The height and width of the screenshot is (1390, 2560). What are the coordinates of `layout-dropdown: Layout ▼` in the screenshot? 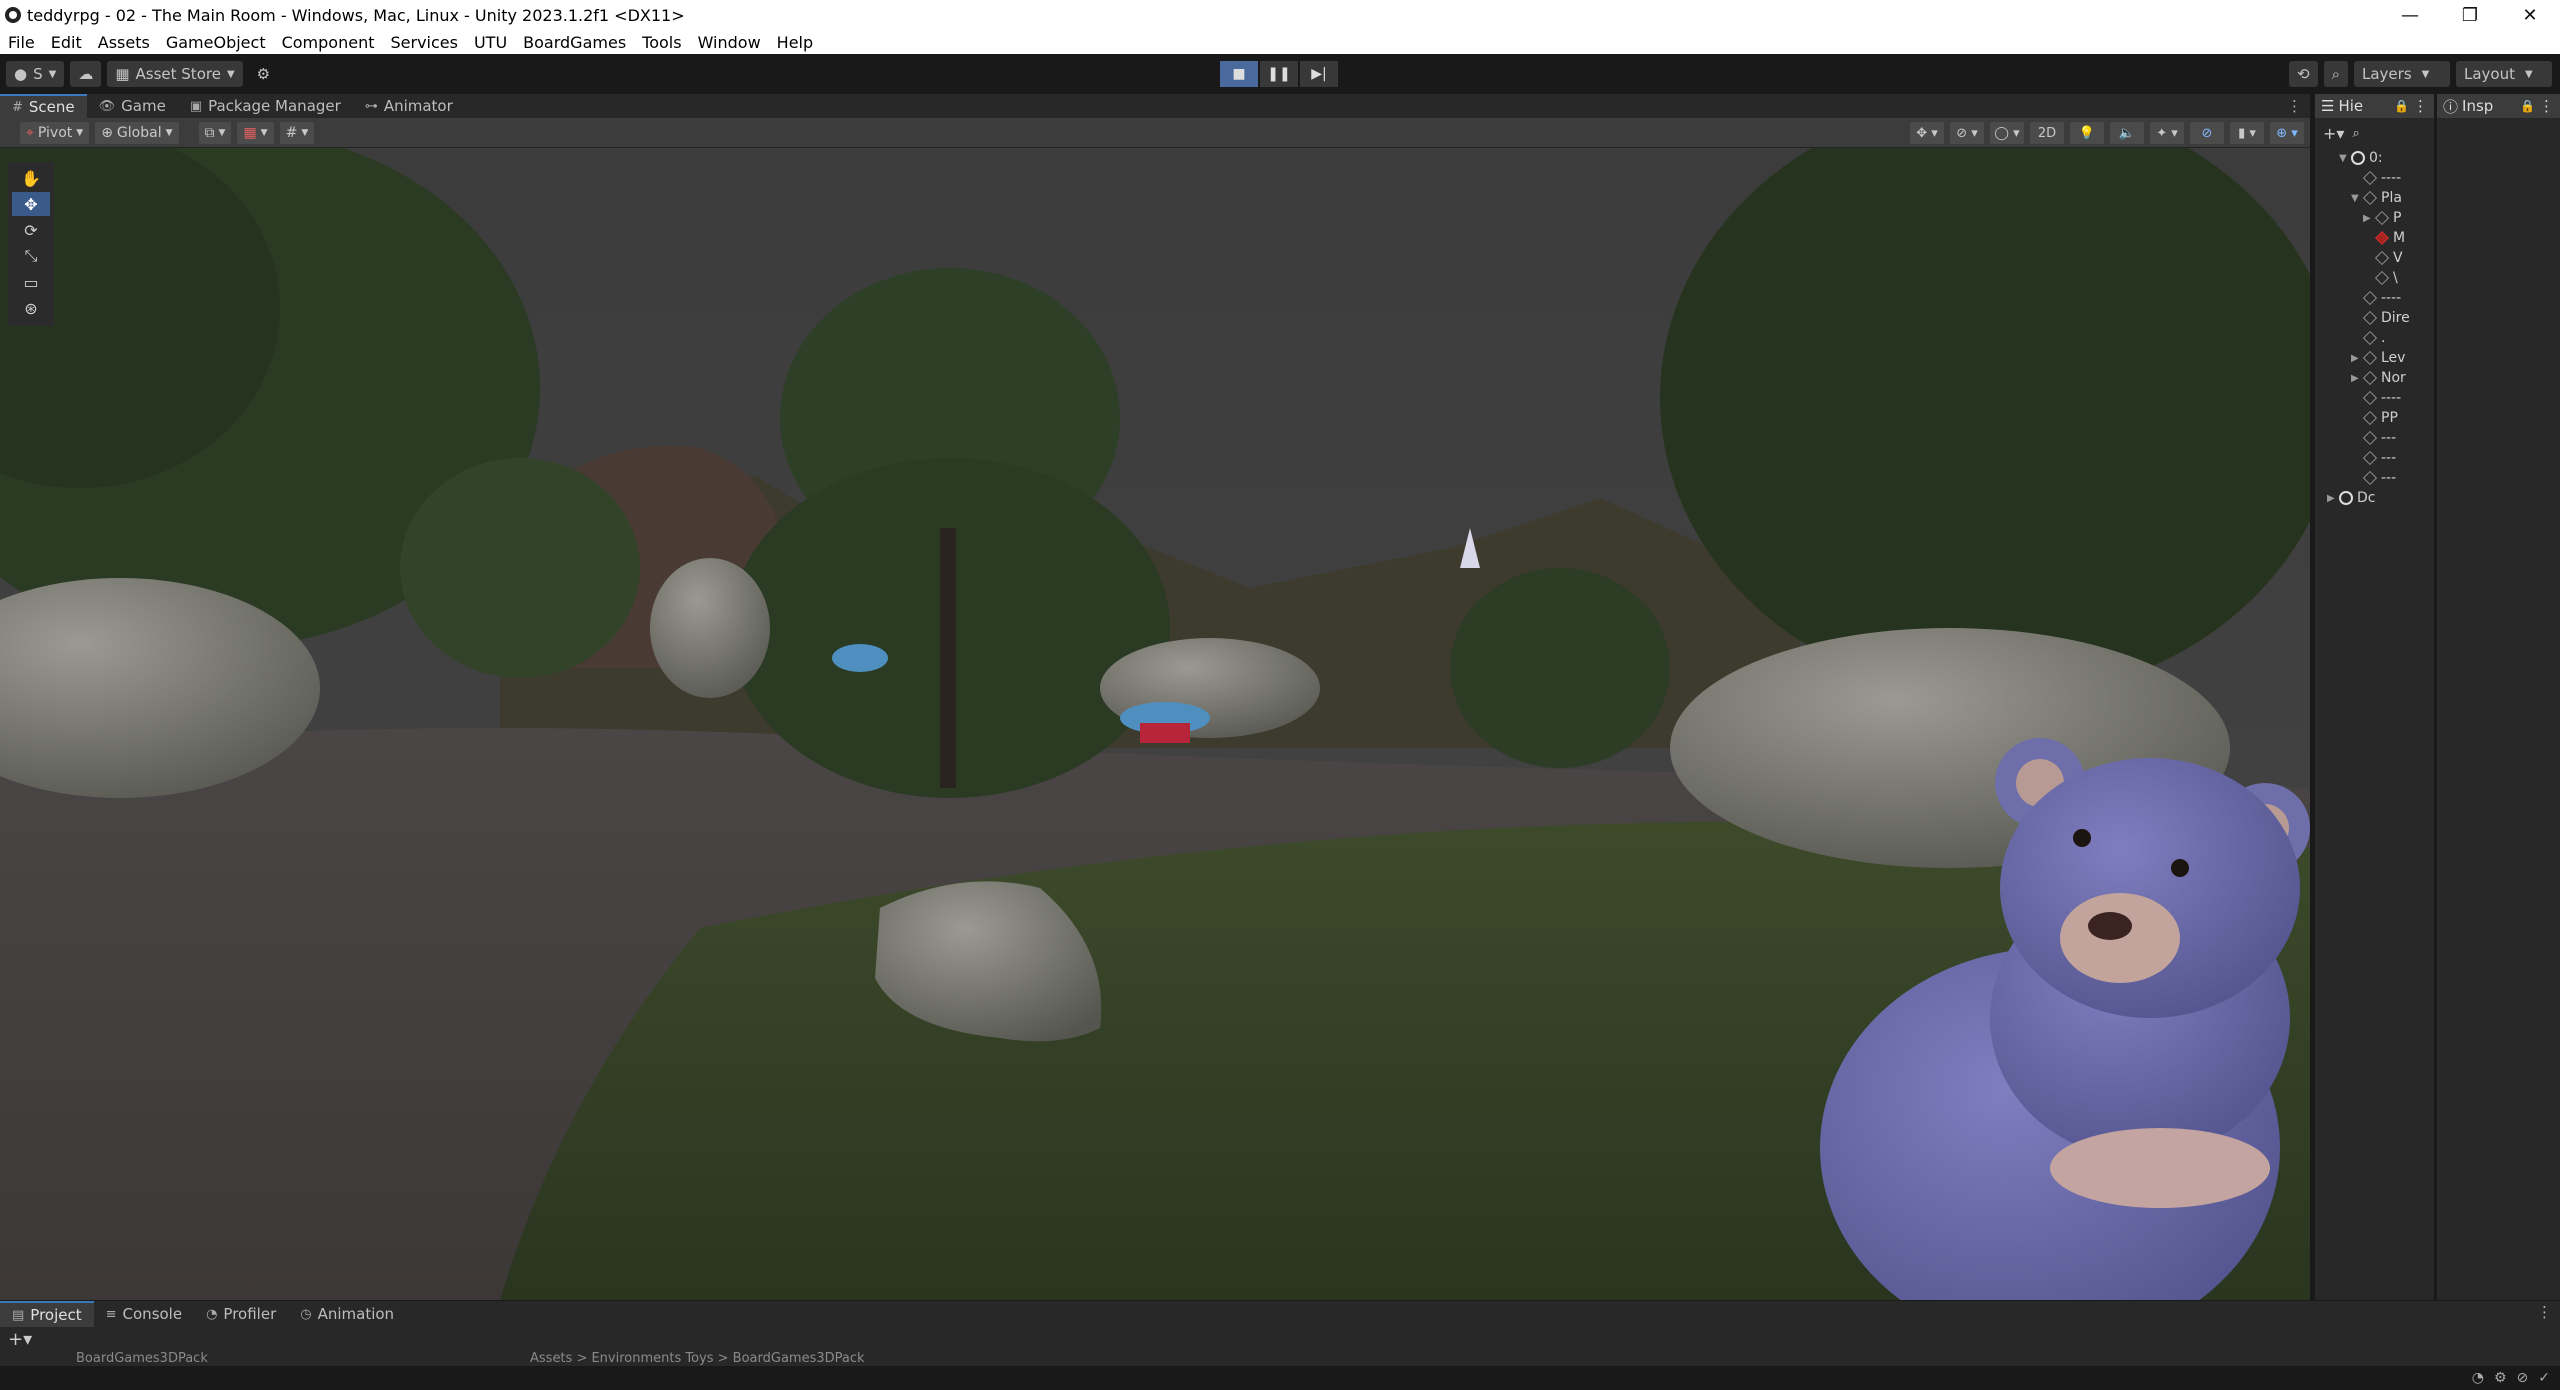 It's located at (2504, 74).